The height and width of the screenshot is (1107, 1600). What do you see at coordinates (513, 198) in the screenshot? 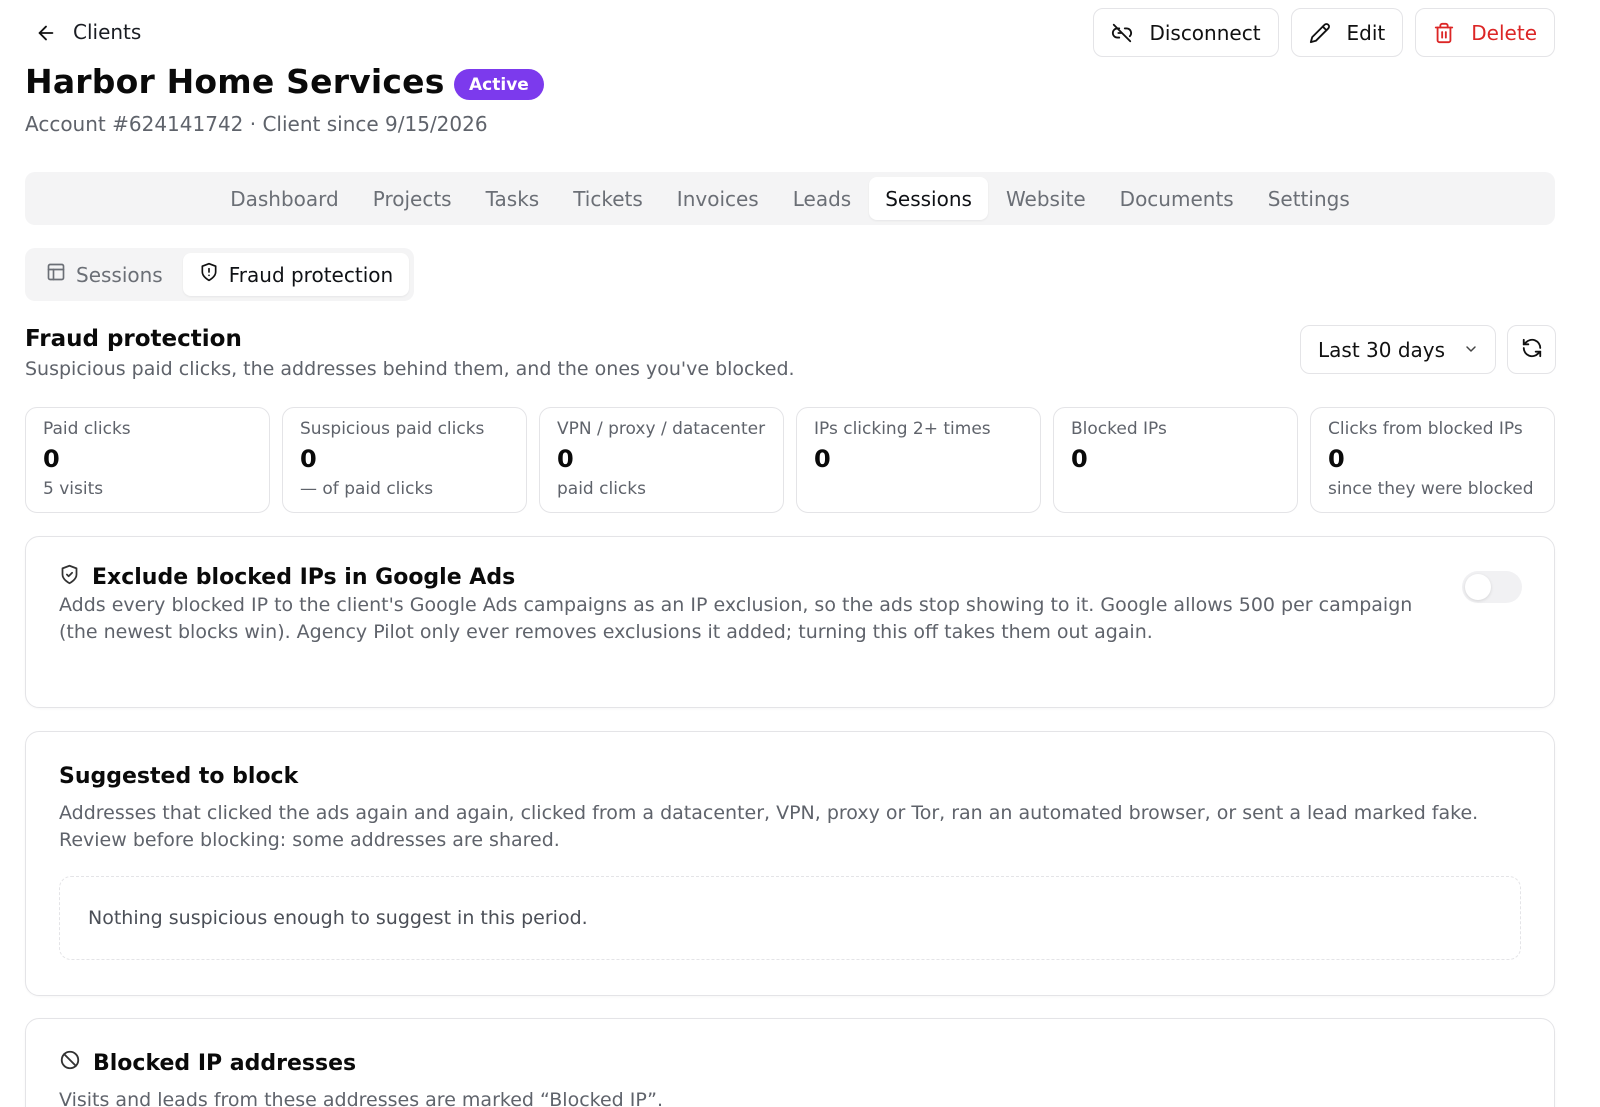
I see `tab-tasks: Tasks` at bounding box center [513, 198].